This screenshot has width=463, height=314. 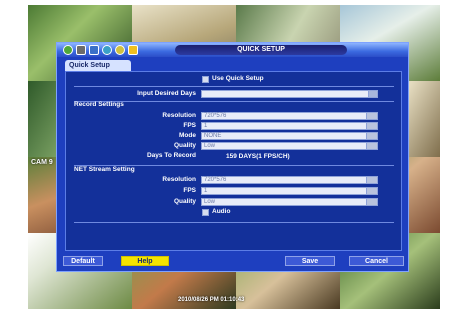 What do you see at coordinates (179, 179) in the screenshot?
I see `net-resolution-label: Resolution` at bounding box center [179, 179].